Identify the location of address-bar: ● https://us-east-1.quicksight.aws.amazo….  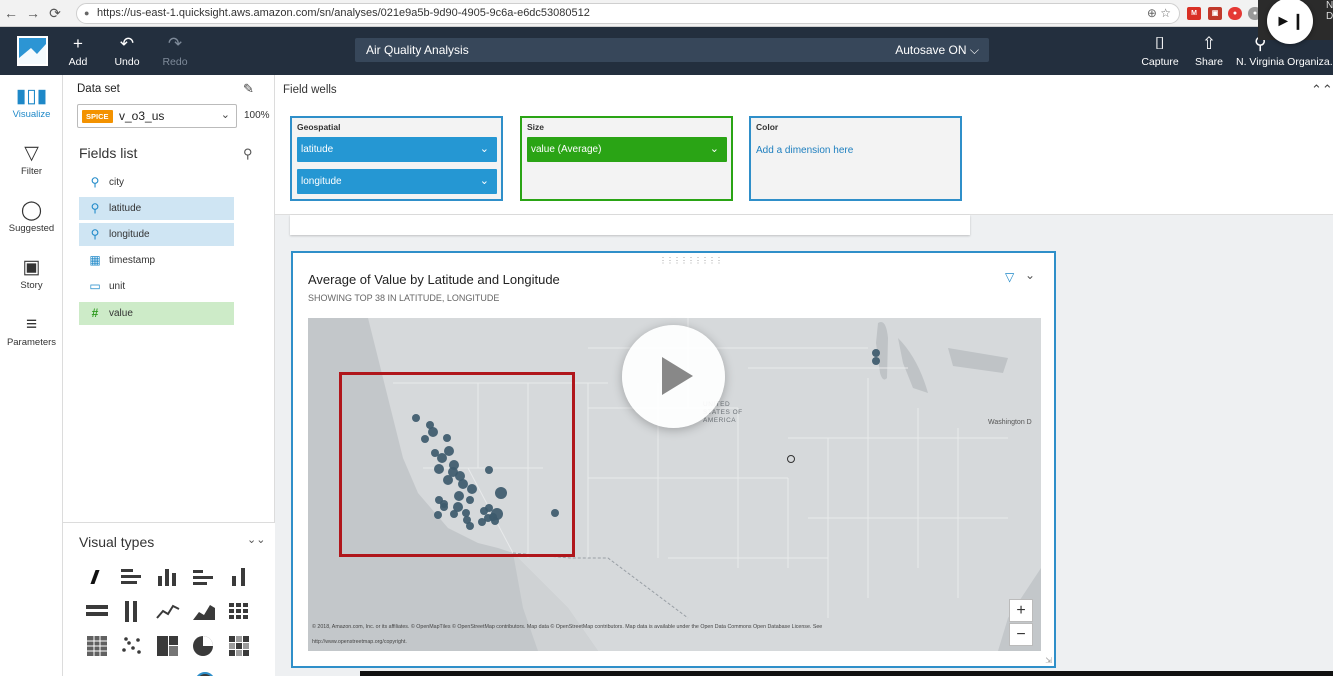
(628, 13).